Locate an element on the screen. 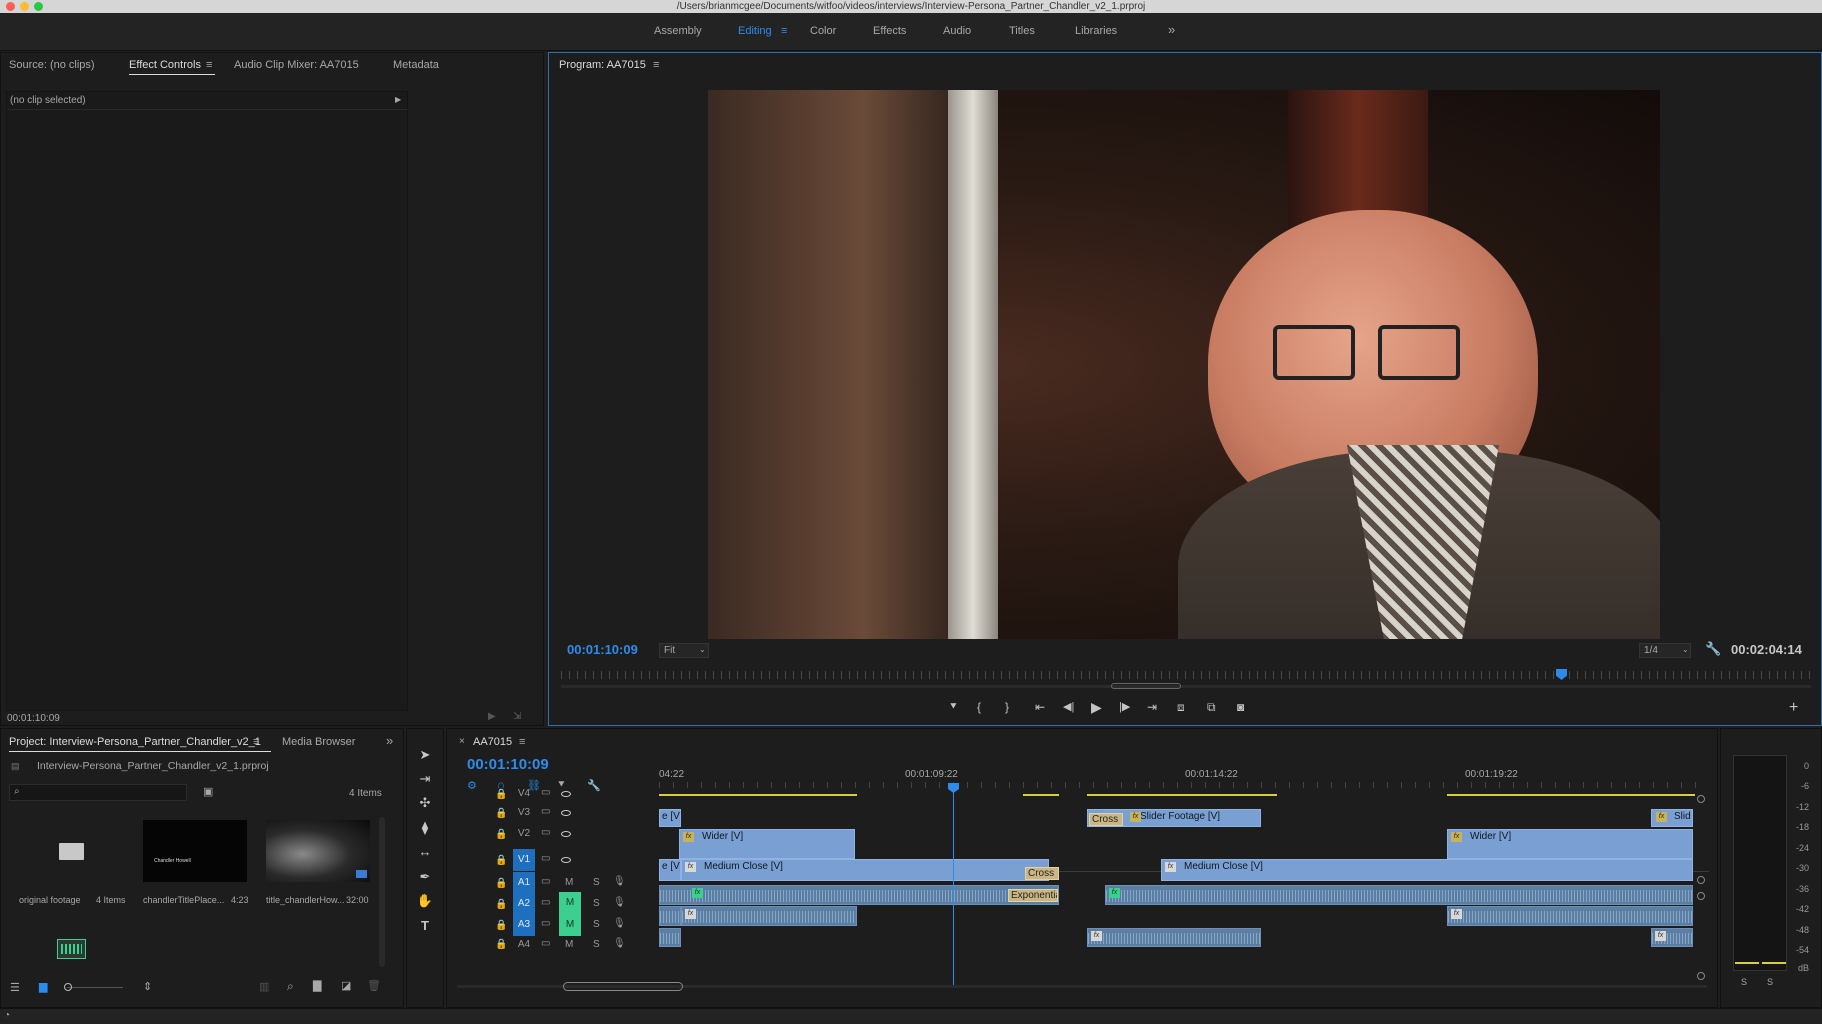  more-panels-icon: » is located at coordinates (389, 740).